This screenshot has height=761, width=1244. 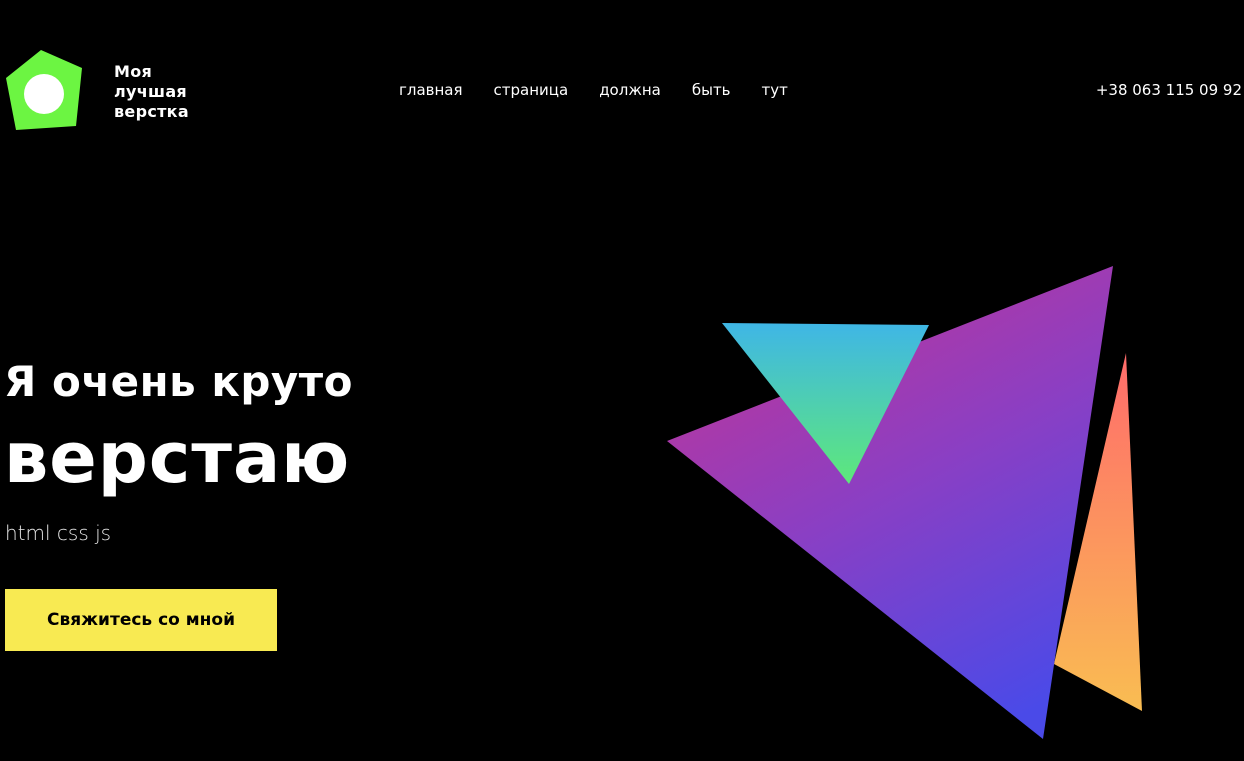 What do you see at coordinates (58, 533) in the screenshot?
I see `hero-subtitle: html css js` at bounding box center [58, 533].